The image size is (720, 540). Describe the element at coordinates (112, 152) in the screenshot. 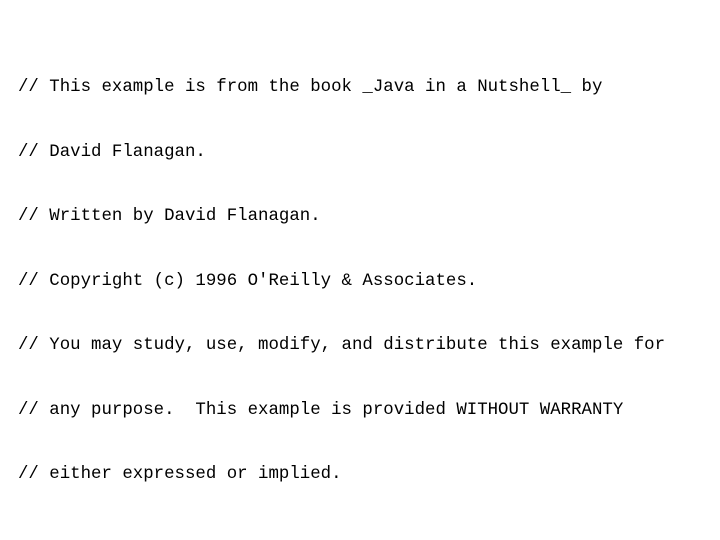

I see `code-line: // David Flanagan.` at that location.